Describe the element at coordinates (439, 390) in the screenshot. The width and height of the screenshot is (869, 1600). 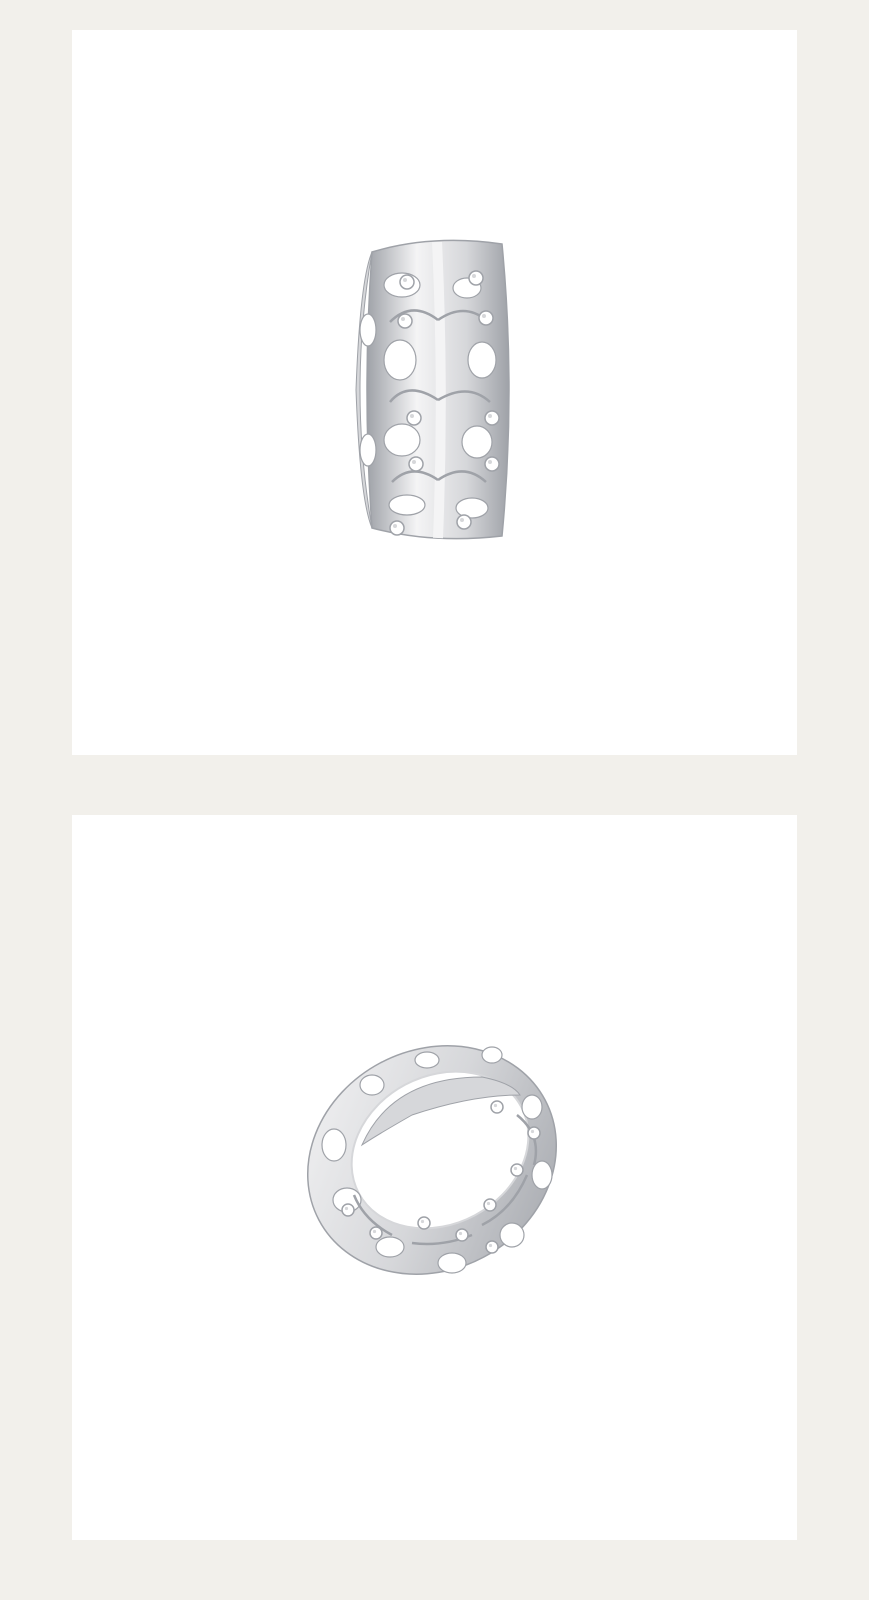
I see `ornament-stem` at that location.